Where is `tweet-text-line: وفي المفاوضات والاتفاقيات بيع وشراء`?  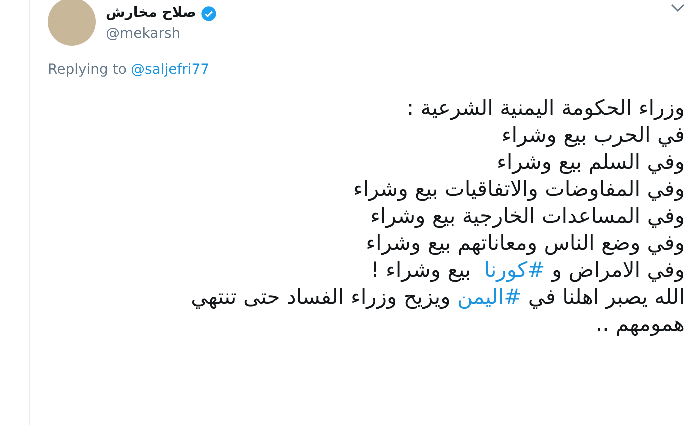
tweet-text-line: وفي المفاوضات والاتفاقيات بيع وشراء is located at coordinates (518, 189).